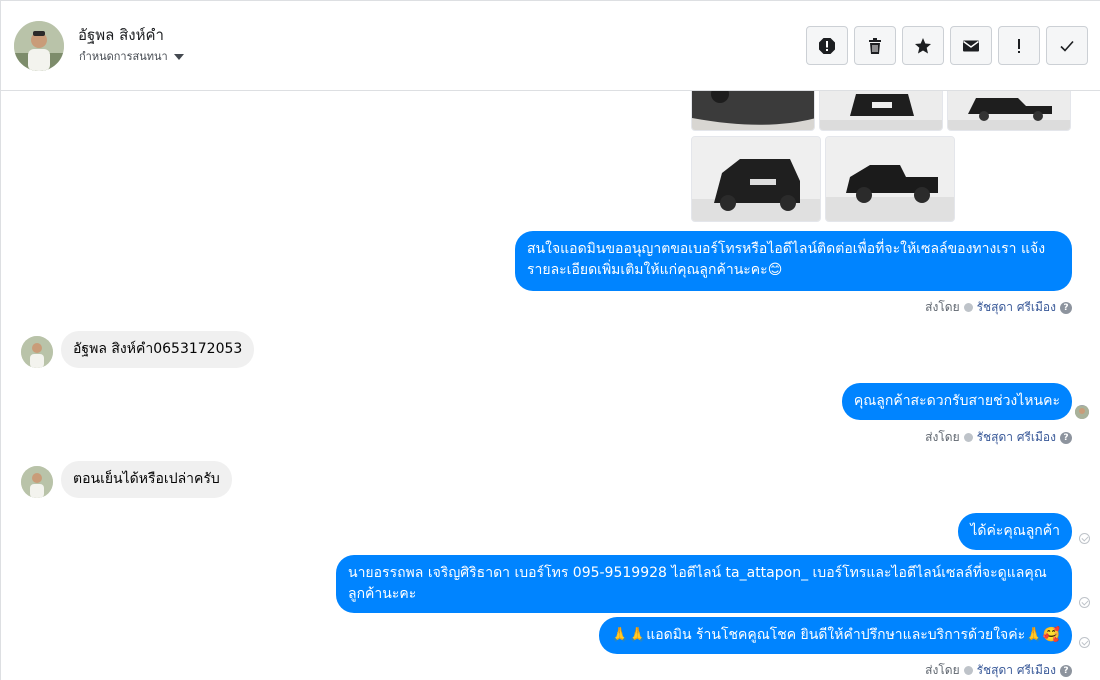  I want to click on trash-icon, so click(875, 45).